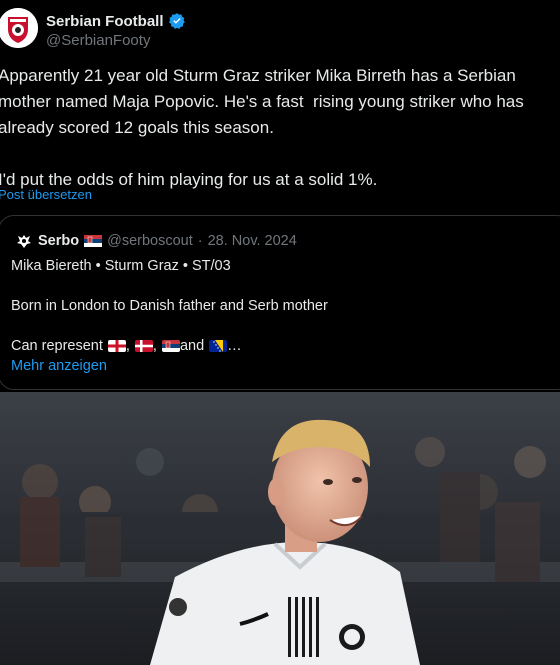  I want to click on and-text: and, so click(192, 346).